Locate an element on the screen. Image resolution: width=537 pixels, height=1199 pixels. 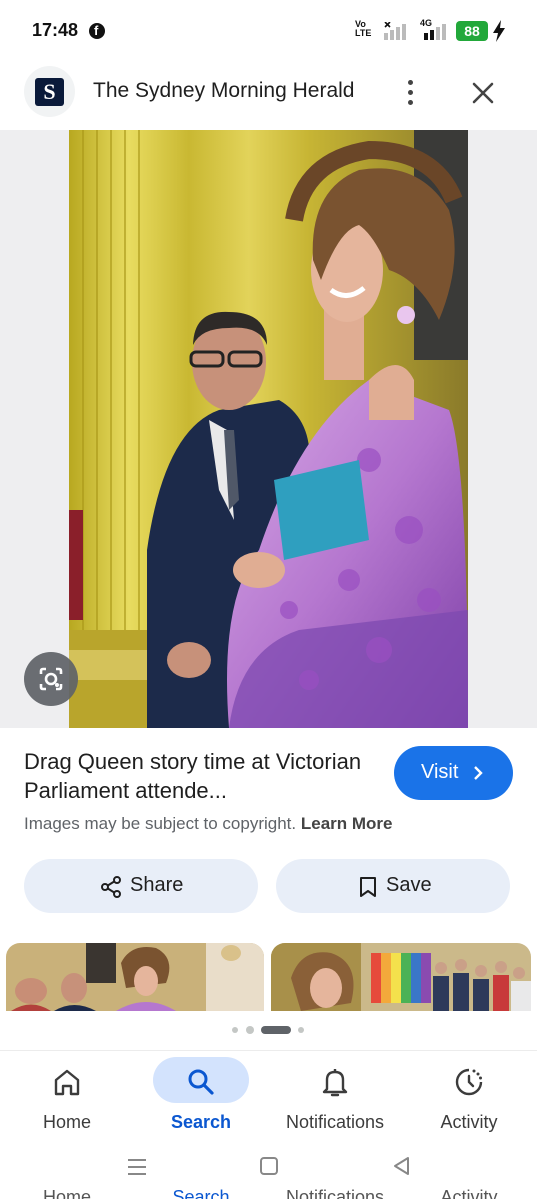
visit-button: Visit is located at coordinates (453, 773).